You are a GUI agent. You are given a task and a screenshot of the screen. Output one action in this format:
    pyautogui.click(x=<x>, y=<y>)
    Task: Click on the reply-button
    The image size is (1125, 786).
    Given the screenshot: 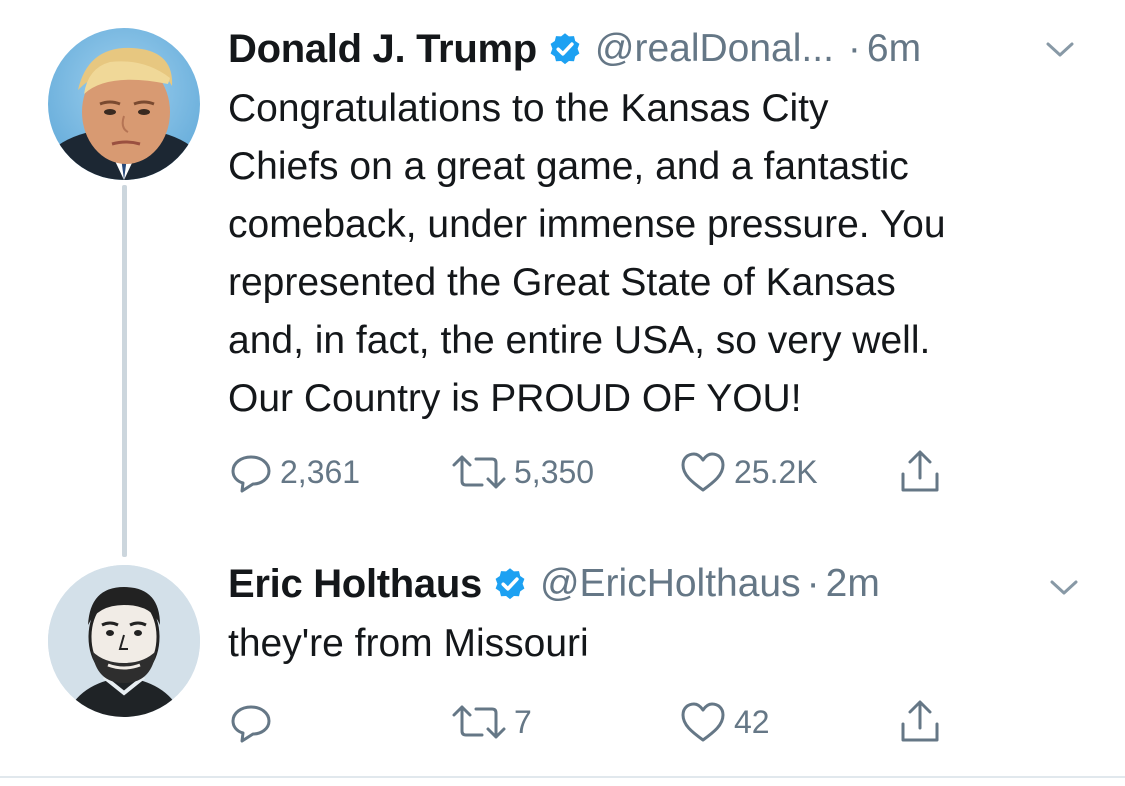 What is the action you would take?
    pyautogui.click(x=254, y=722)
    